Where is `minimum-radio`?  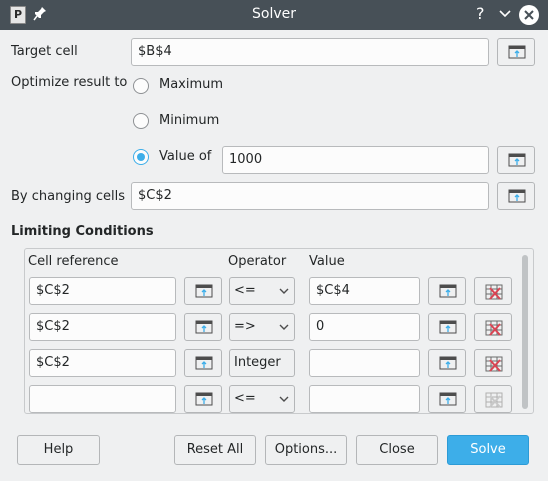
minimum-radio is located at coordinates (141, 121).